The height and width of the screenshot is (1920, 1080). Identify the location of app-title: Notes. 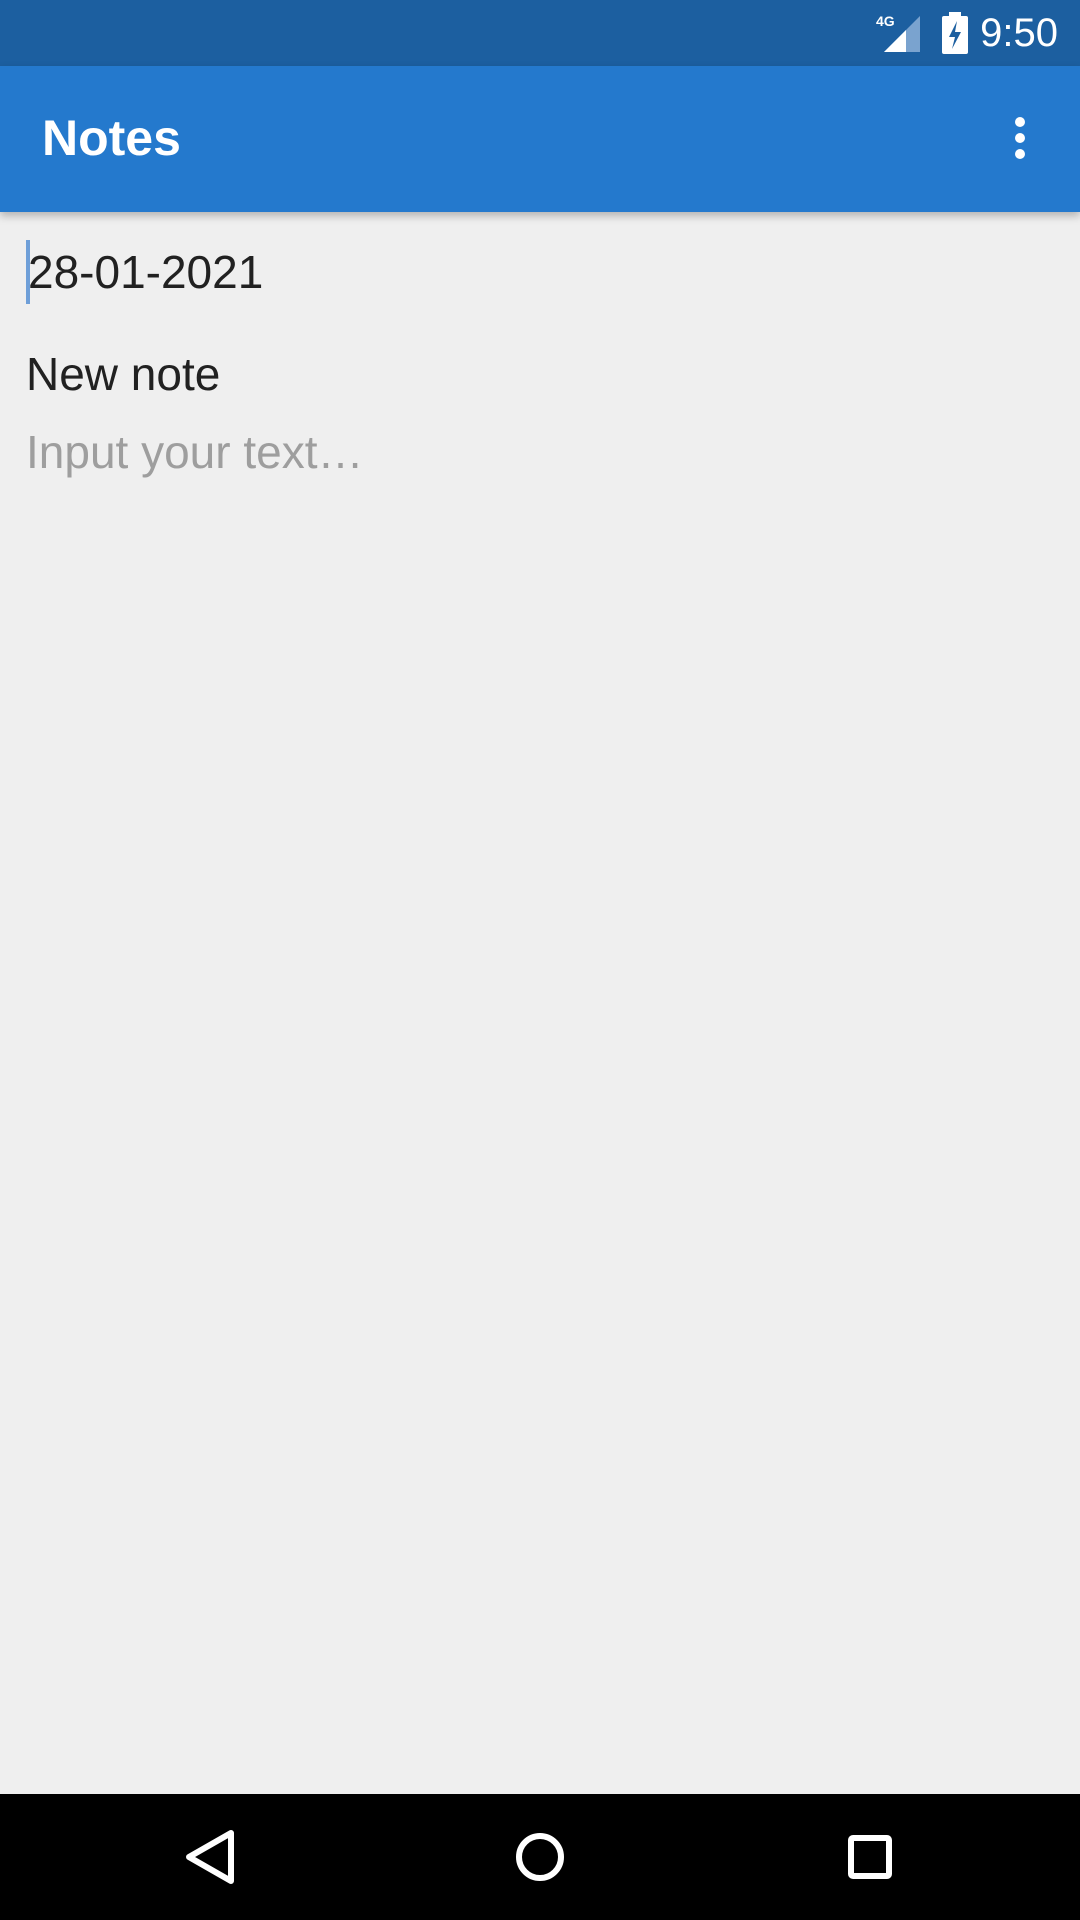
(111, 138).